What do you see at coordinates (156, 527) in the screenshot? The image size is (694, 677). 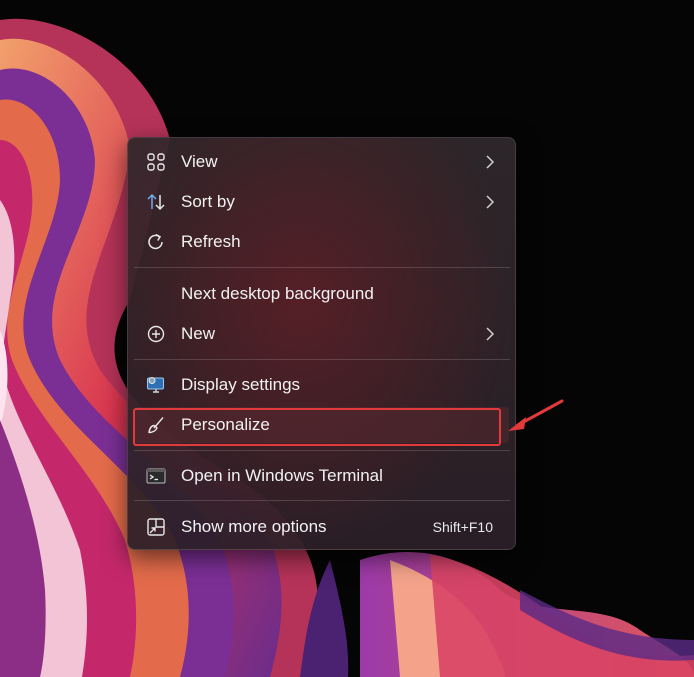 I see `more-options-icon` at bounding box center [156, 527].